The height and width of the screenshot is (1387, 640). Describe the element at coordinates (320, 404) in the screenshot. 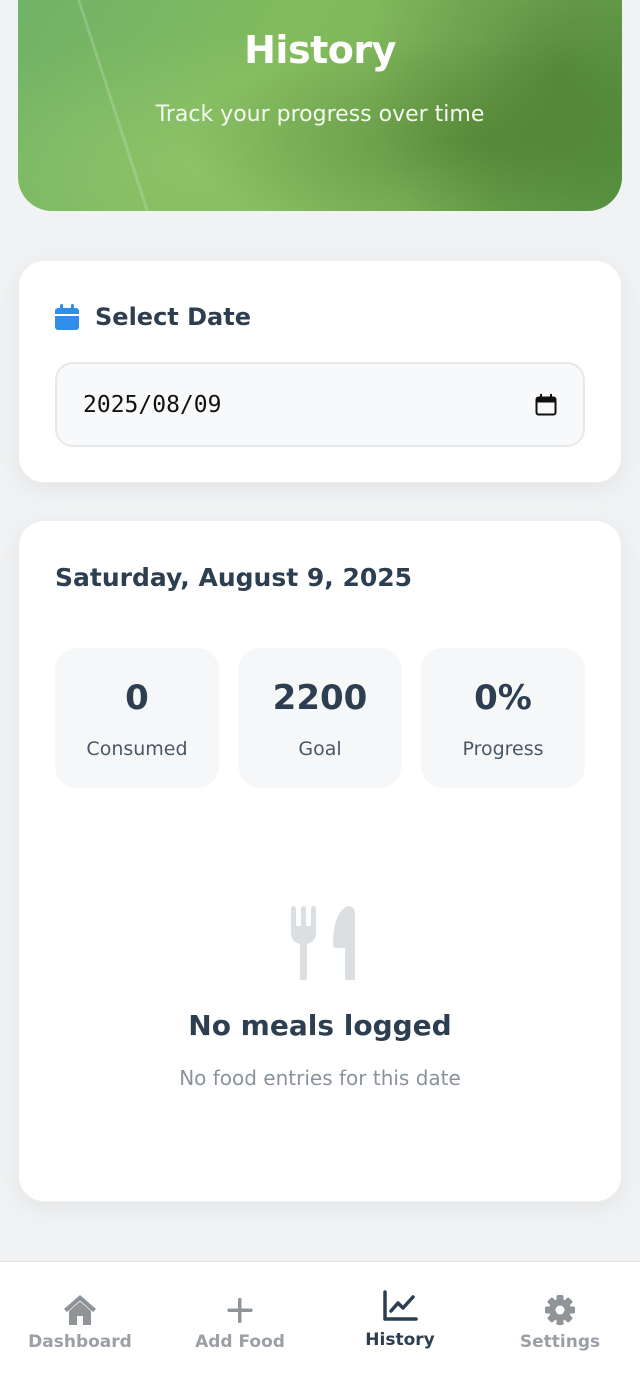

I see `date-input: 2025/08/09` at that location.